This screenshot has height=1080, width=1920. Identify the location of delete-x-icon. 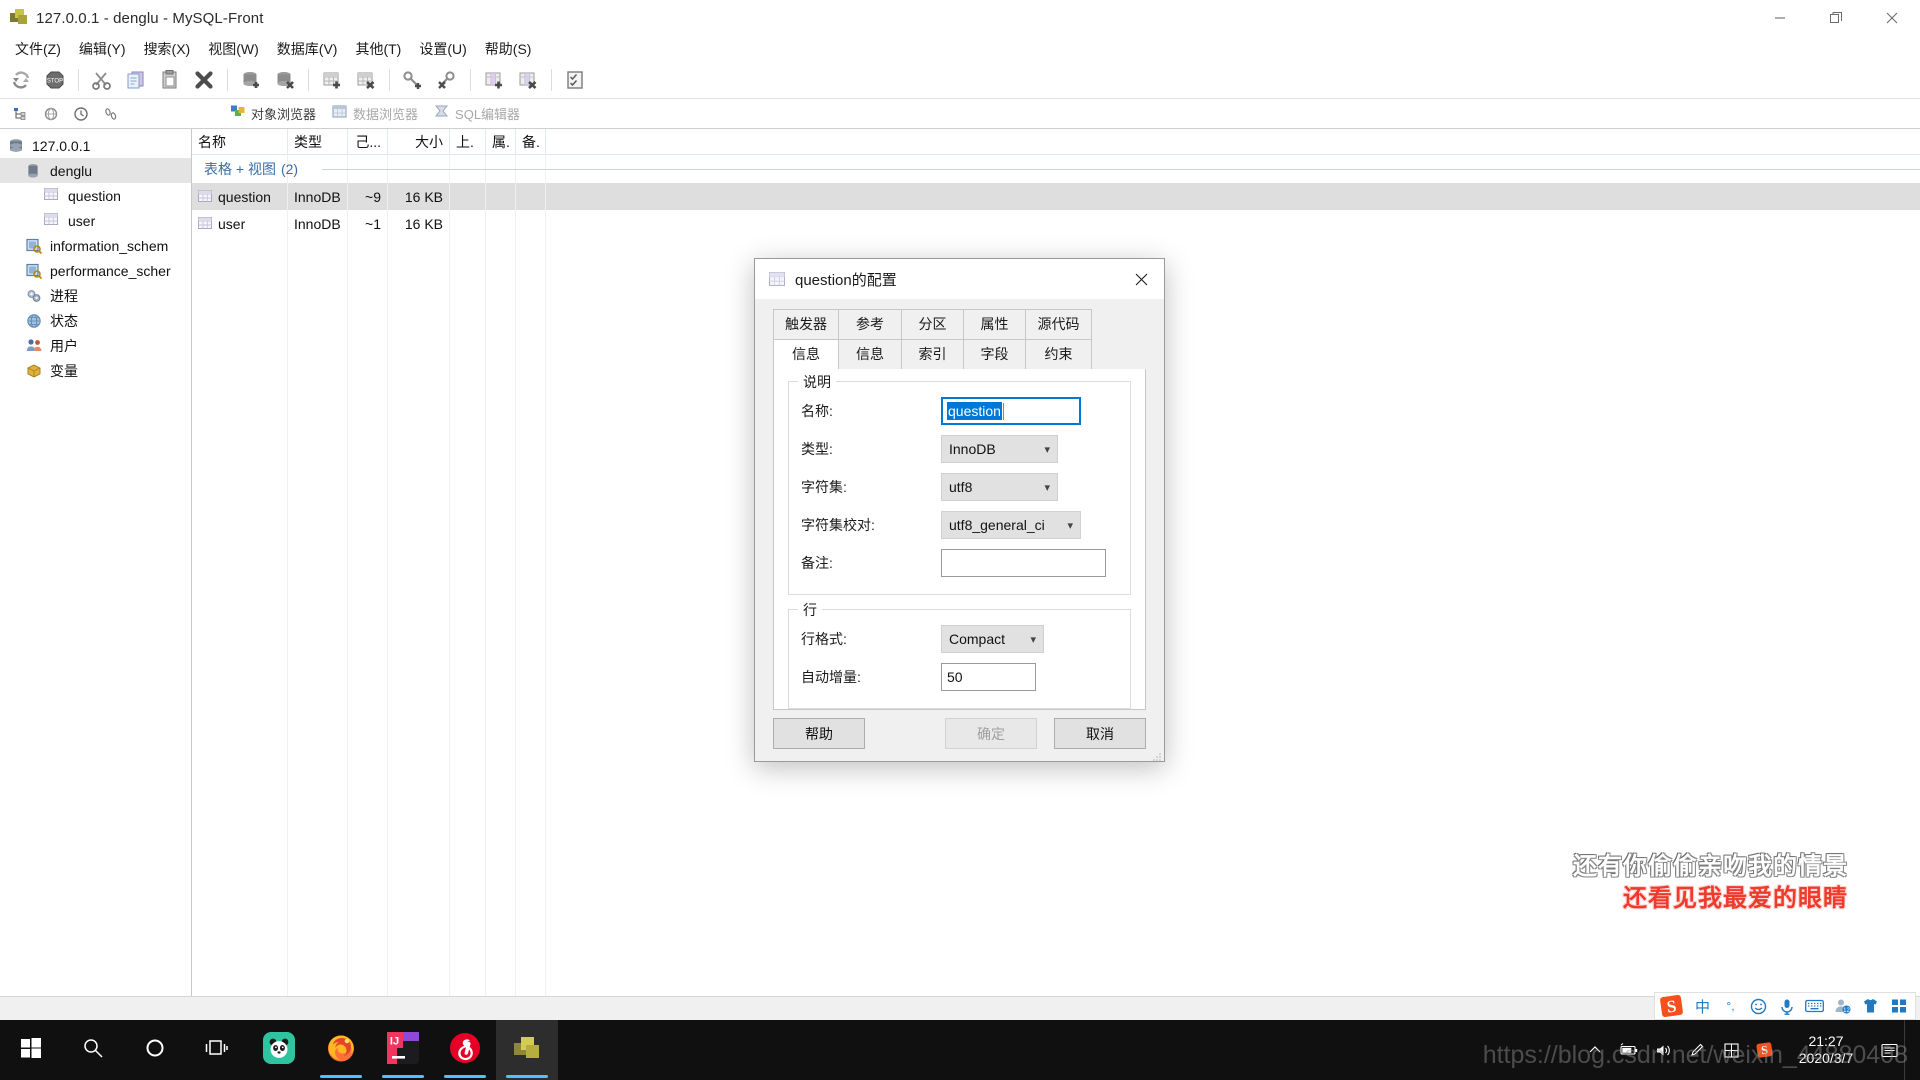
(204, 80).